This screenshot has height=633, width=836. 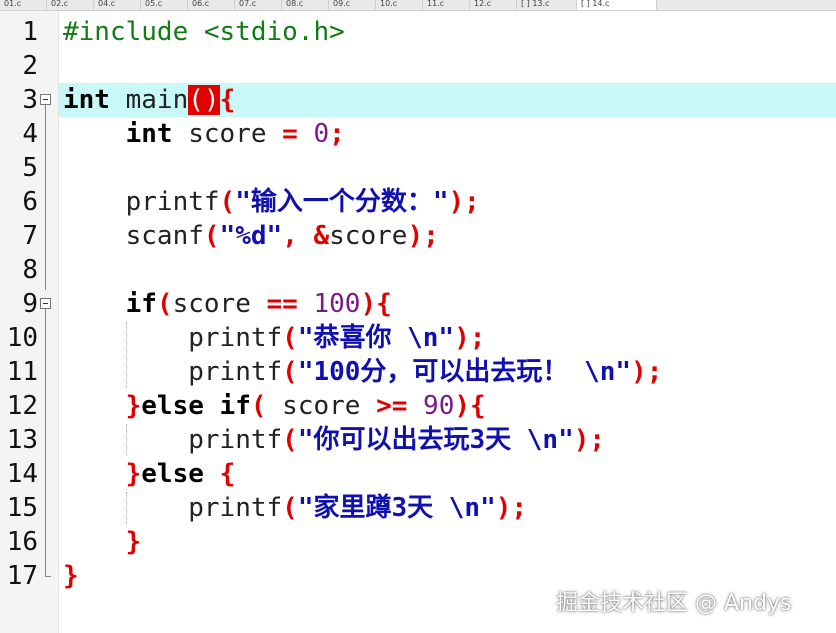 I want to click on operator: ==, so click(x=282, y=304).